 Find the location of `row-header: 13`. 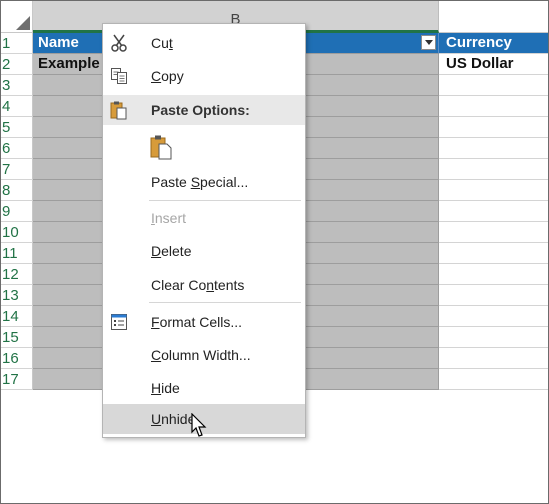

row-header: 13 is located at coordinates (17, 295).